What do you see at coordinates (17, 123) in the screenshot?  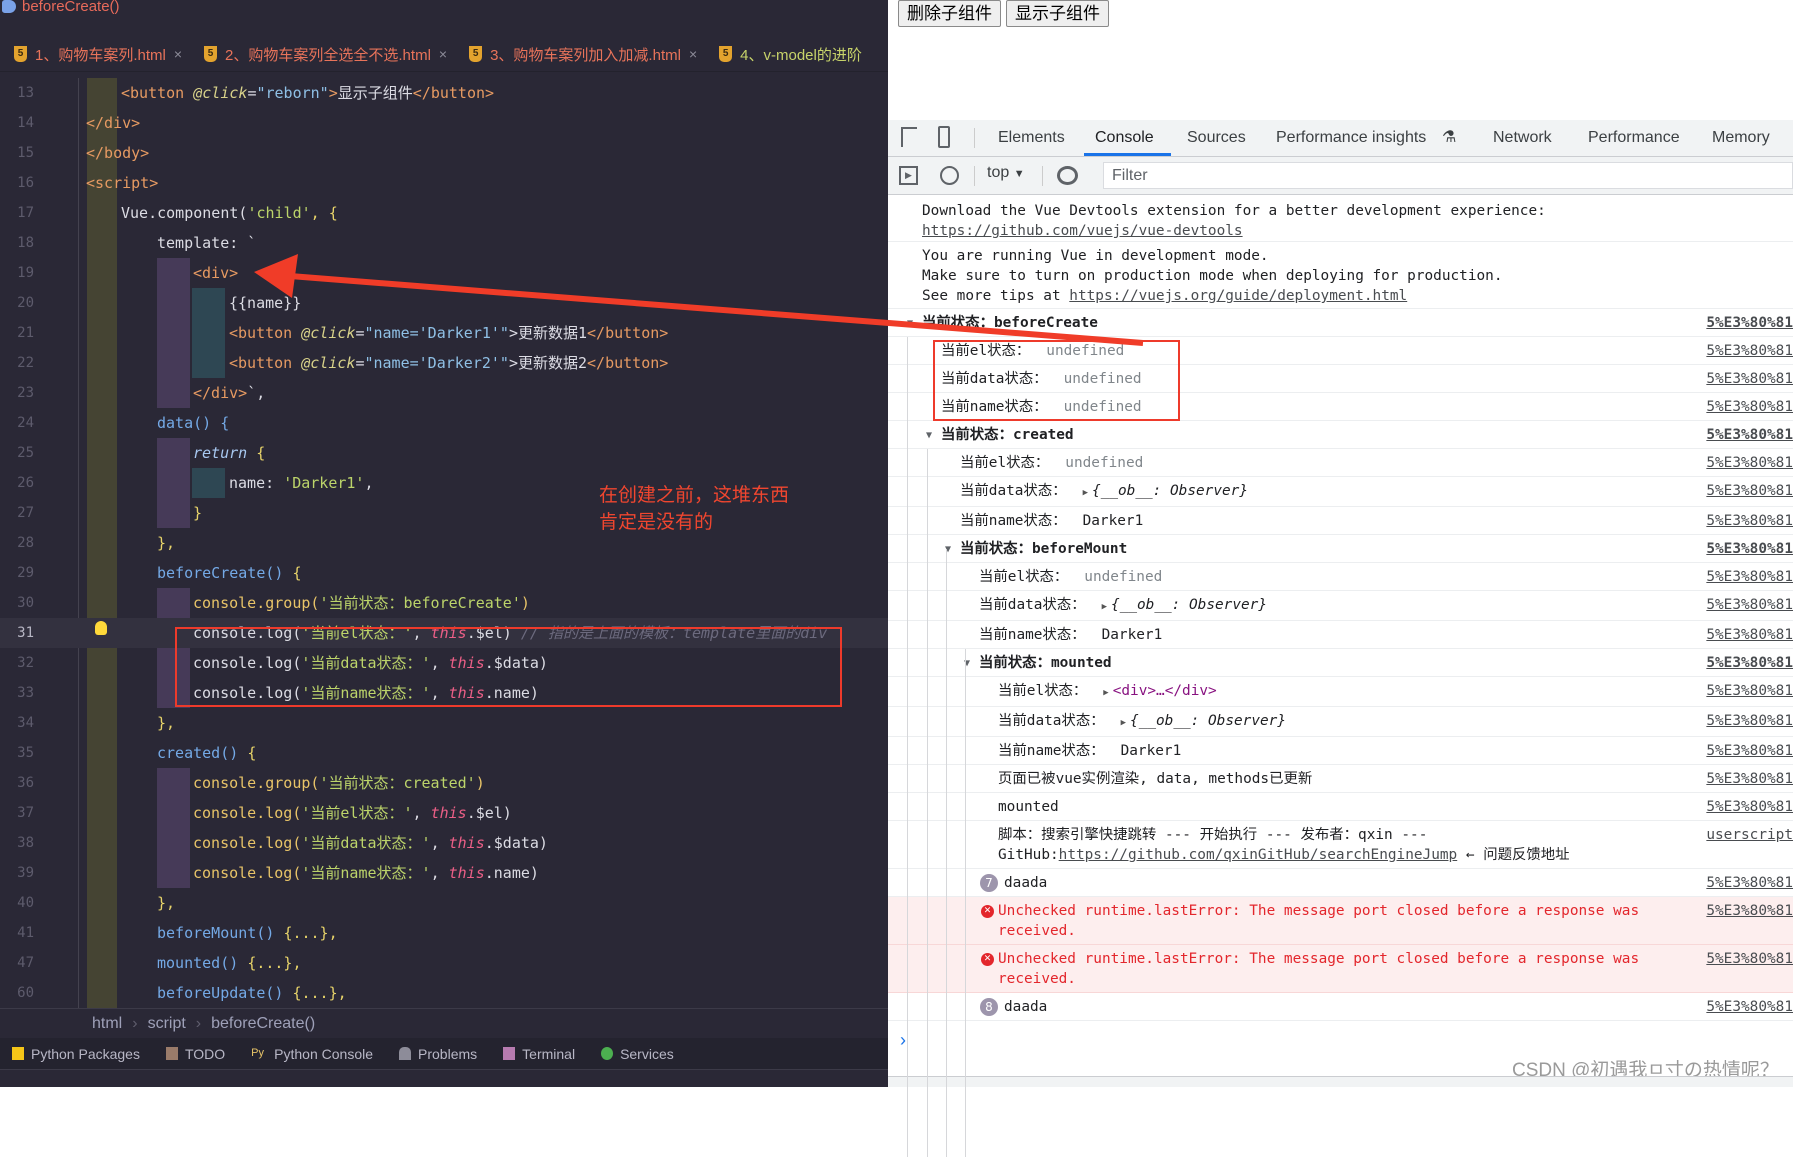 I see `line-number: 14` at bounding box center [17, 123].